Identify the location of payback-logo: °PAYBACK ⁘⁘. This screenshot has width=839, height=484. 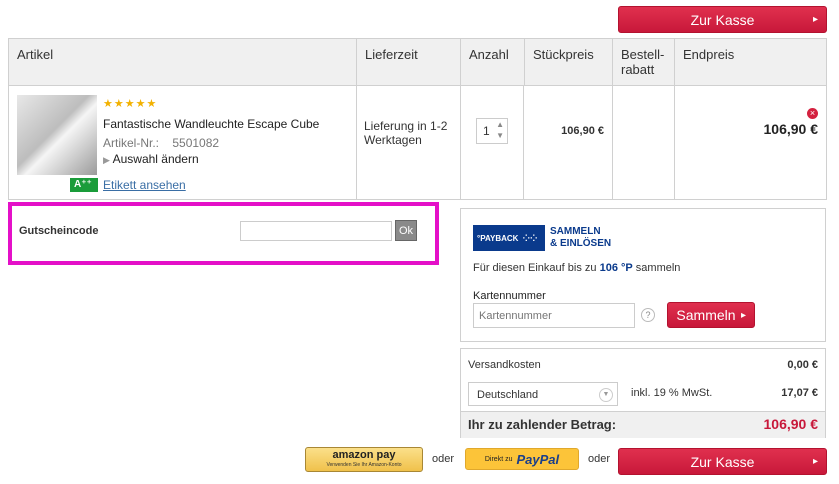
(509, 238).